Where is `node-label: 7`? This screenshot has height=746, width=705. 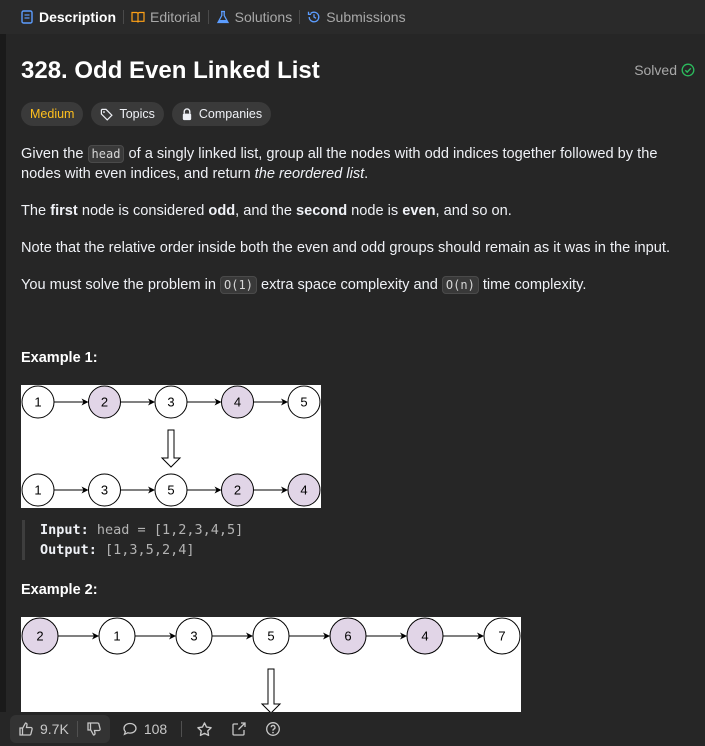
node-label: 7 is located at coordinates (501, 636).